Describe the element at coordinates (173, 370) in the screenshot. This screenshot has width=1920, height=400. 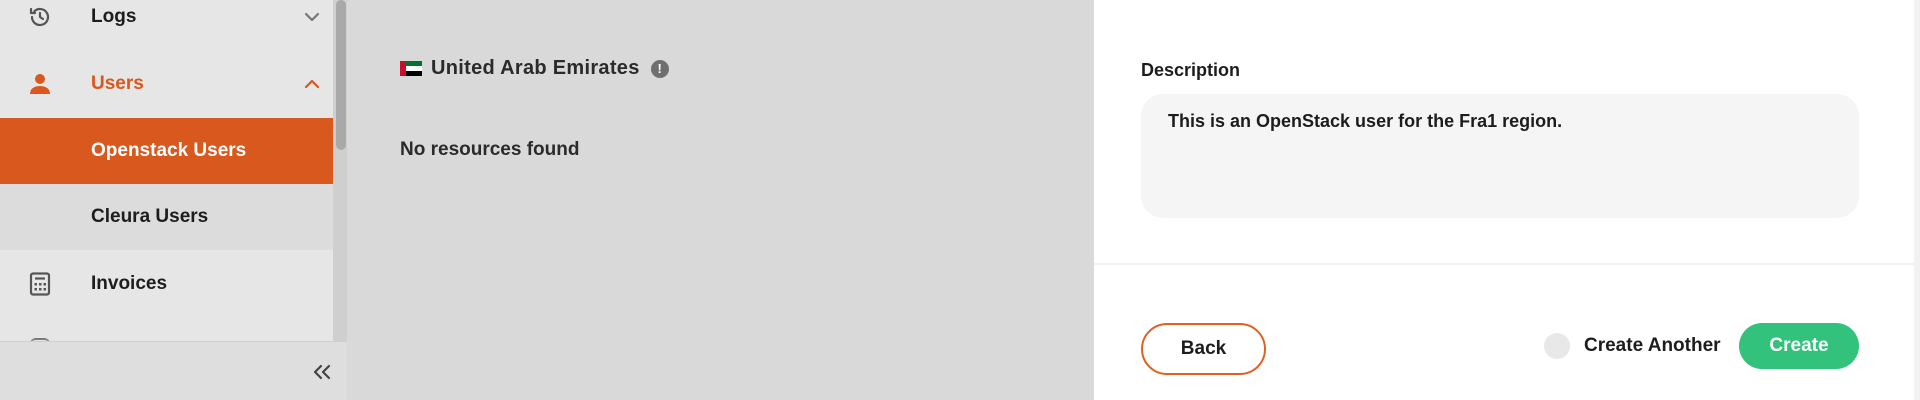
I see `sidebar-footer` at that location.